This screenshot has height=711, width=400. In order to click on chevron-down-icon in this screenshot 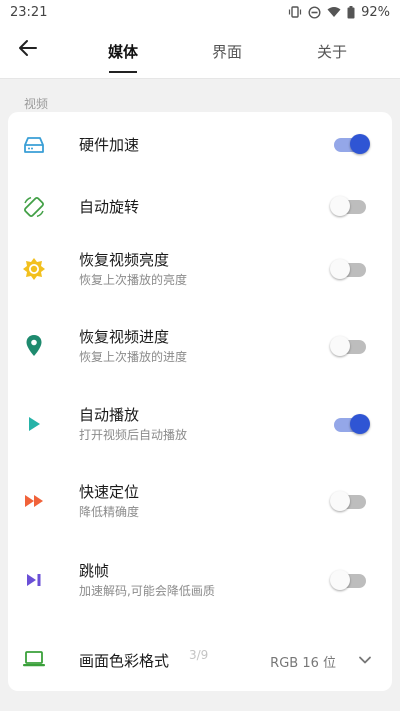, I will do `click(365, 659)`.